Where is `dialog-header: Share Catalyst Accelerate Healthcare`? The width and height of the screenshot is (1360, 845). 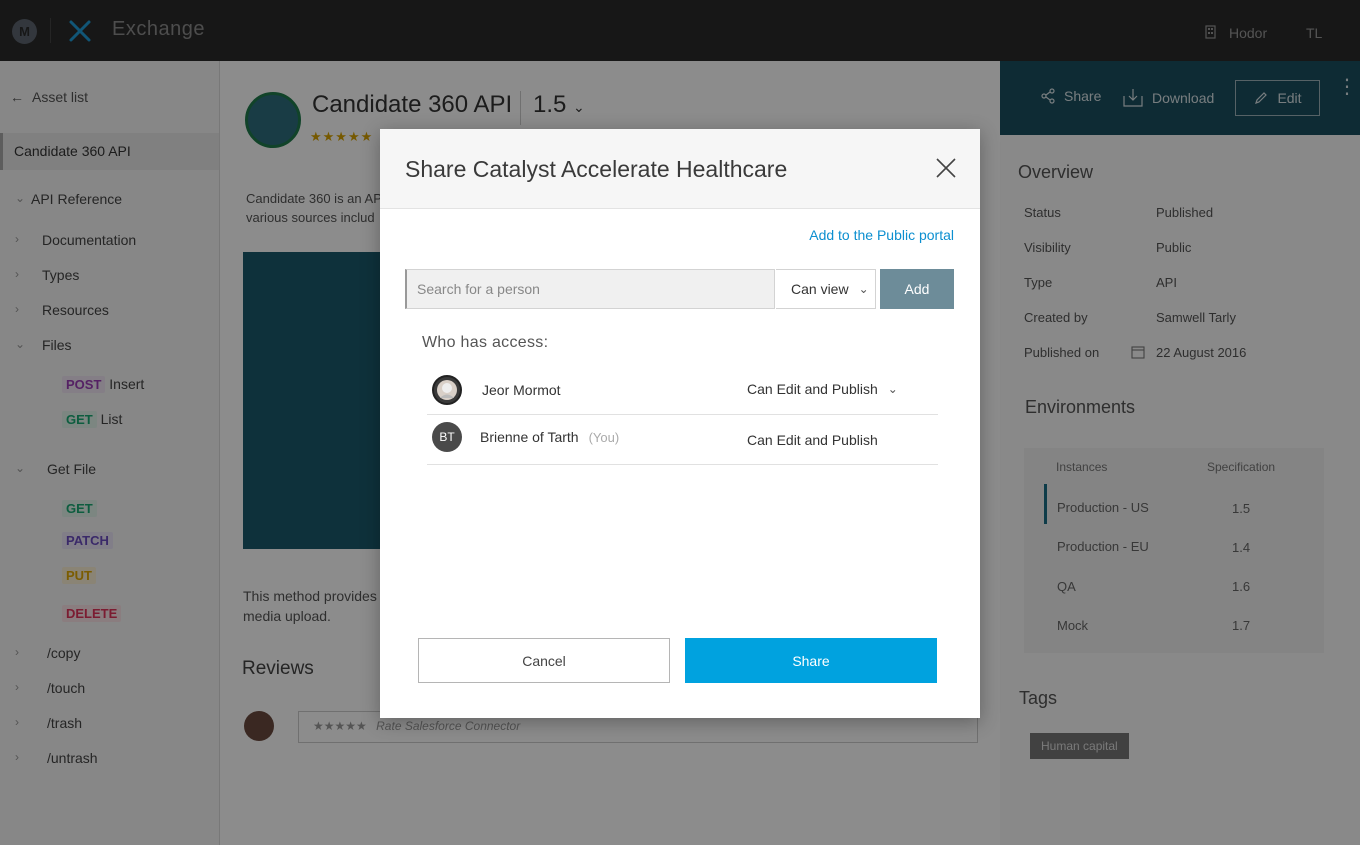 dialog-header: Share Catalyst Accelerate Healthcare is located at coordinates (680, 169).